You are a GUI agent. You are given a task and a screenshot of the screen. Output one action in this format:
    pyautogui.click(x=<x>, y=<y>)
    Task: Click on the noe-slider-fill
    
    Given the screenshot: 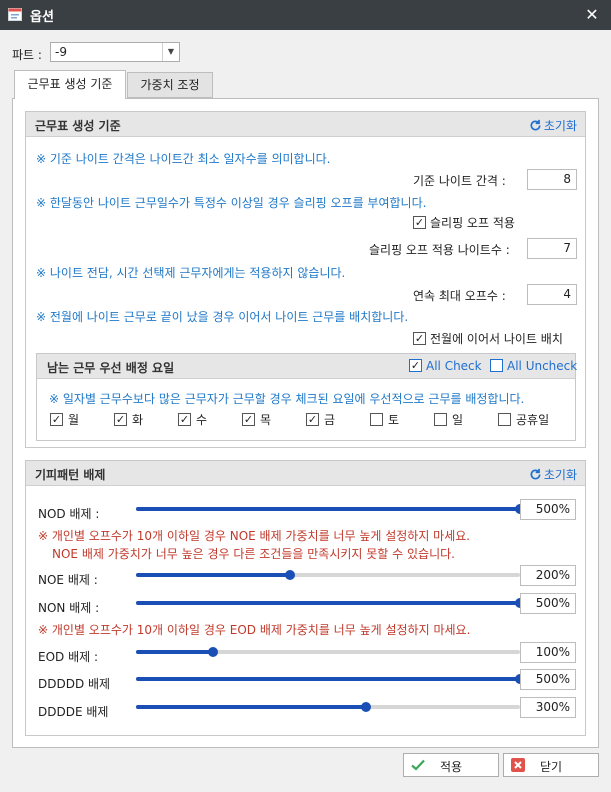 What is the action you would take?
    pyautogui.click(x=213, y=575)
    